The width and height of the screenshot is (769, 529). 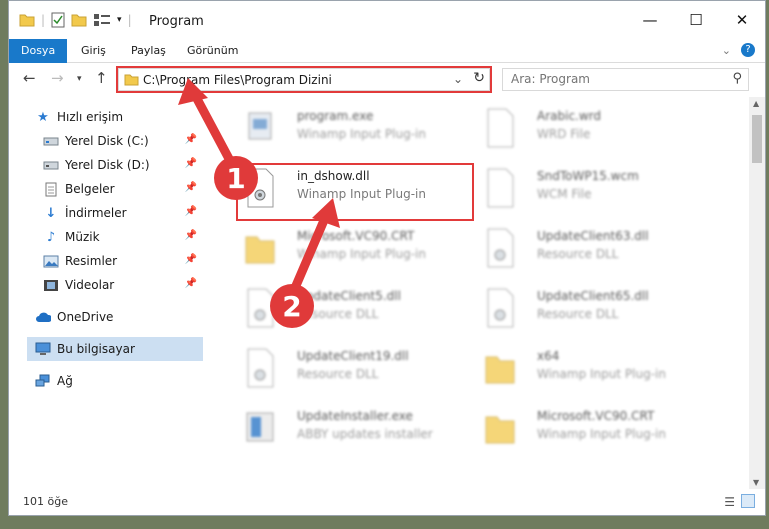 I want to click on back-arrow-icon: ←, so click(x=29, y=78).